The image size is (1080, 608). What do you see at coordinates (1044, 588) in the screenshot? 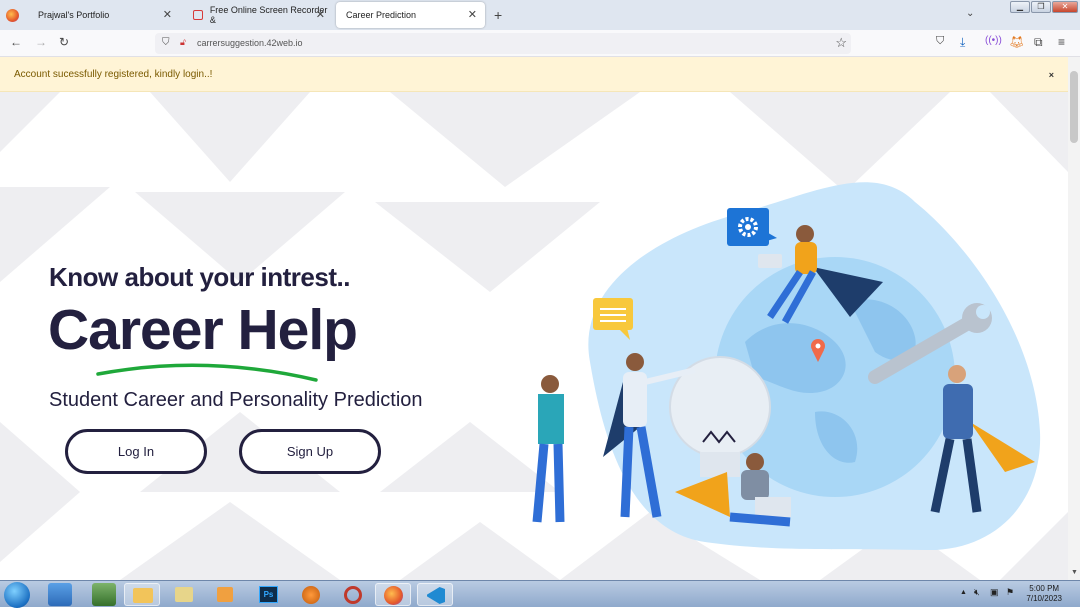
I see `clock-time: 5:00 PM` at bounding box center [1044, 588].